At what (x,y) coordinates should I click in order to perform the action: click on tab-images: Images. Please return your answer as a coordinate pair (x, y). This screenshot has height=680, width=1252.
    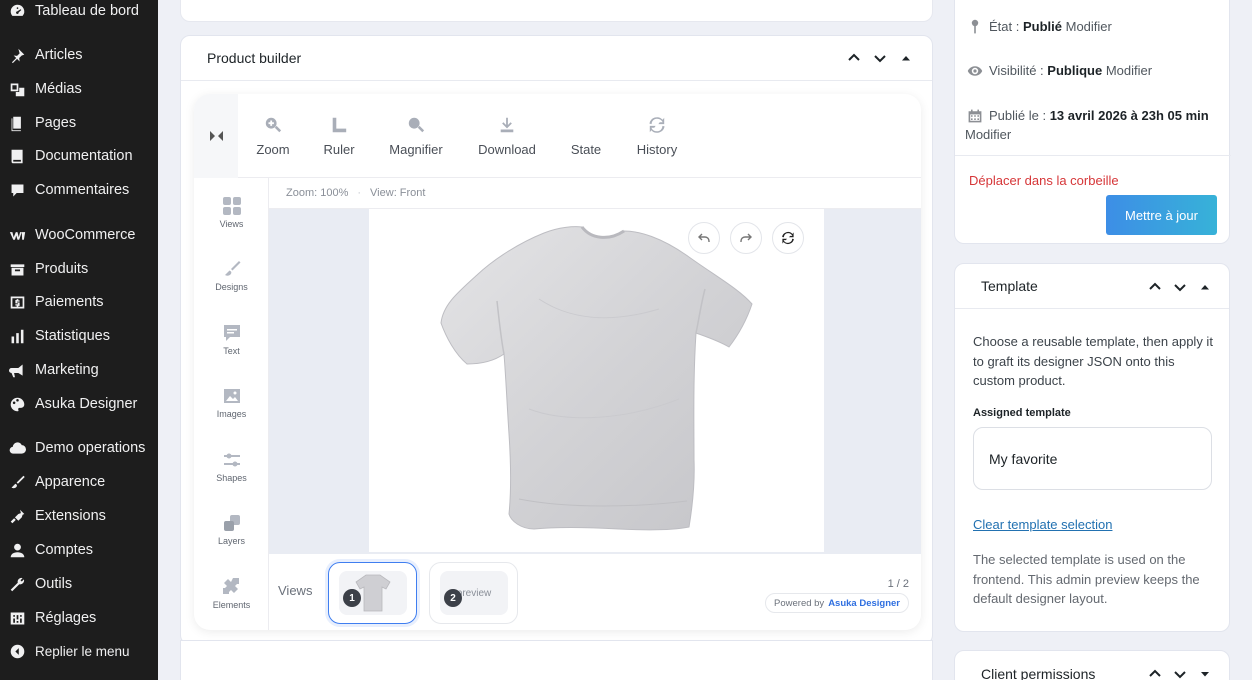
    Looking at the image, I should click on (231, 402).